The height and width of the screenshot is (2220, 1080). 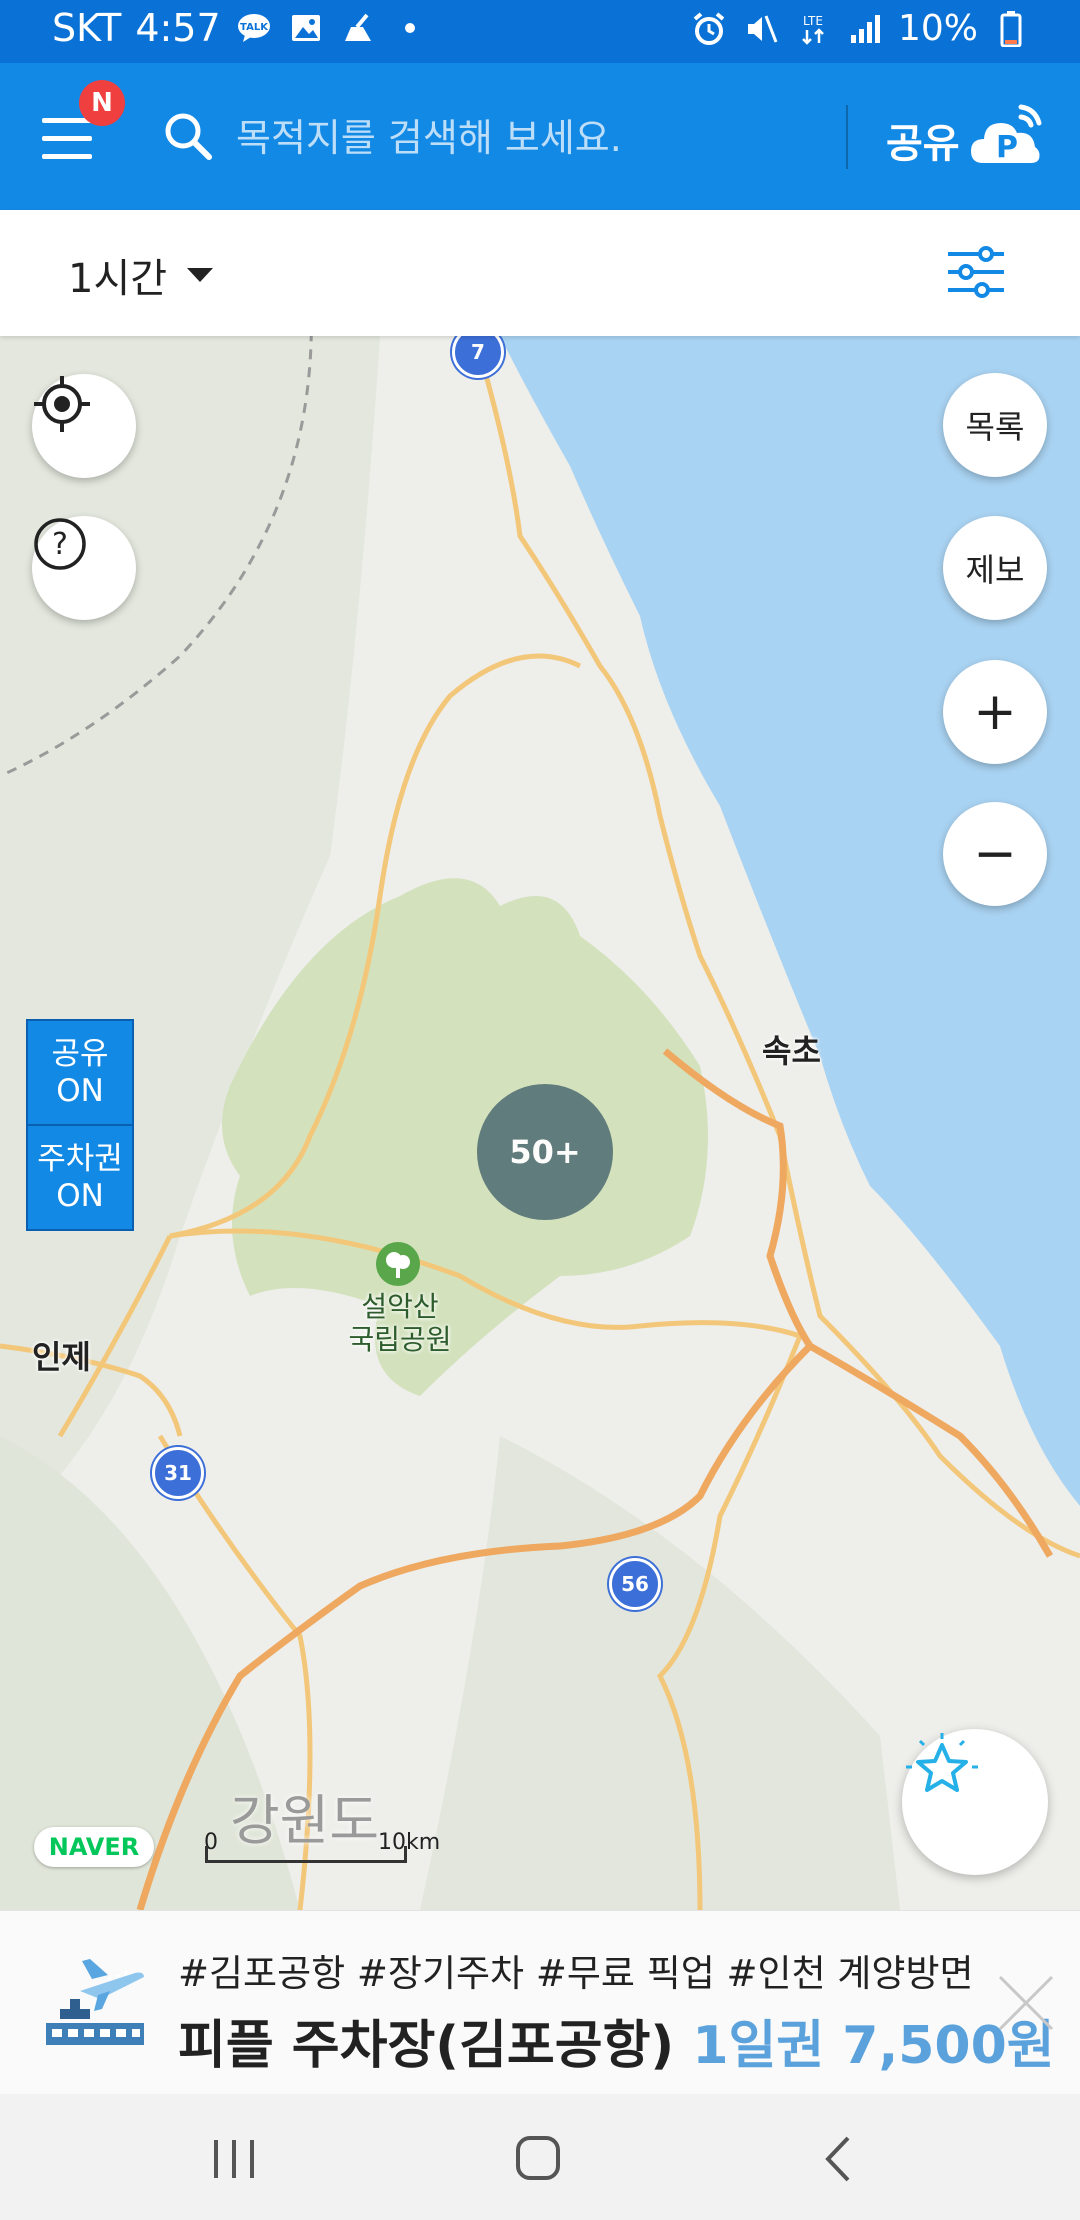 What do you see at coordinates (429, 134) in the screenshot?
I see `search-input: 목적지를 검색해 보세요.` at bounding box center [429, 134].